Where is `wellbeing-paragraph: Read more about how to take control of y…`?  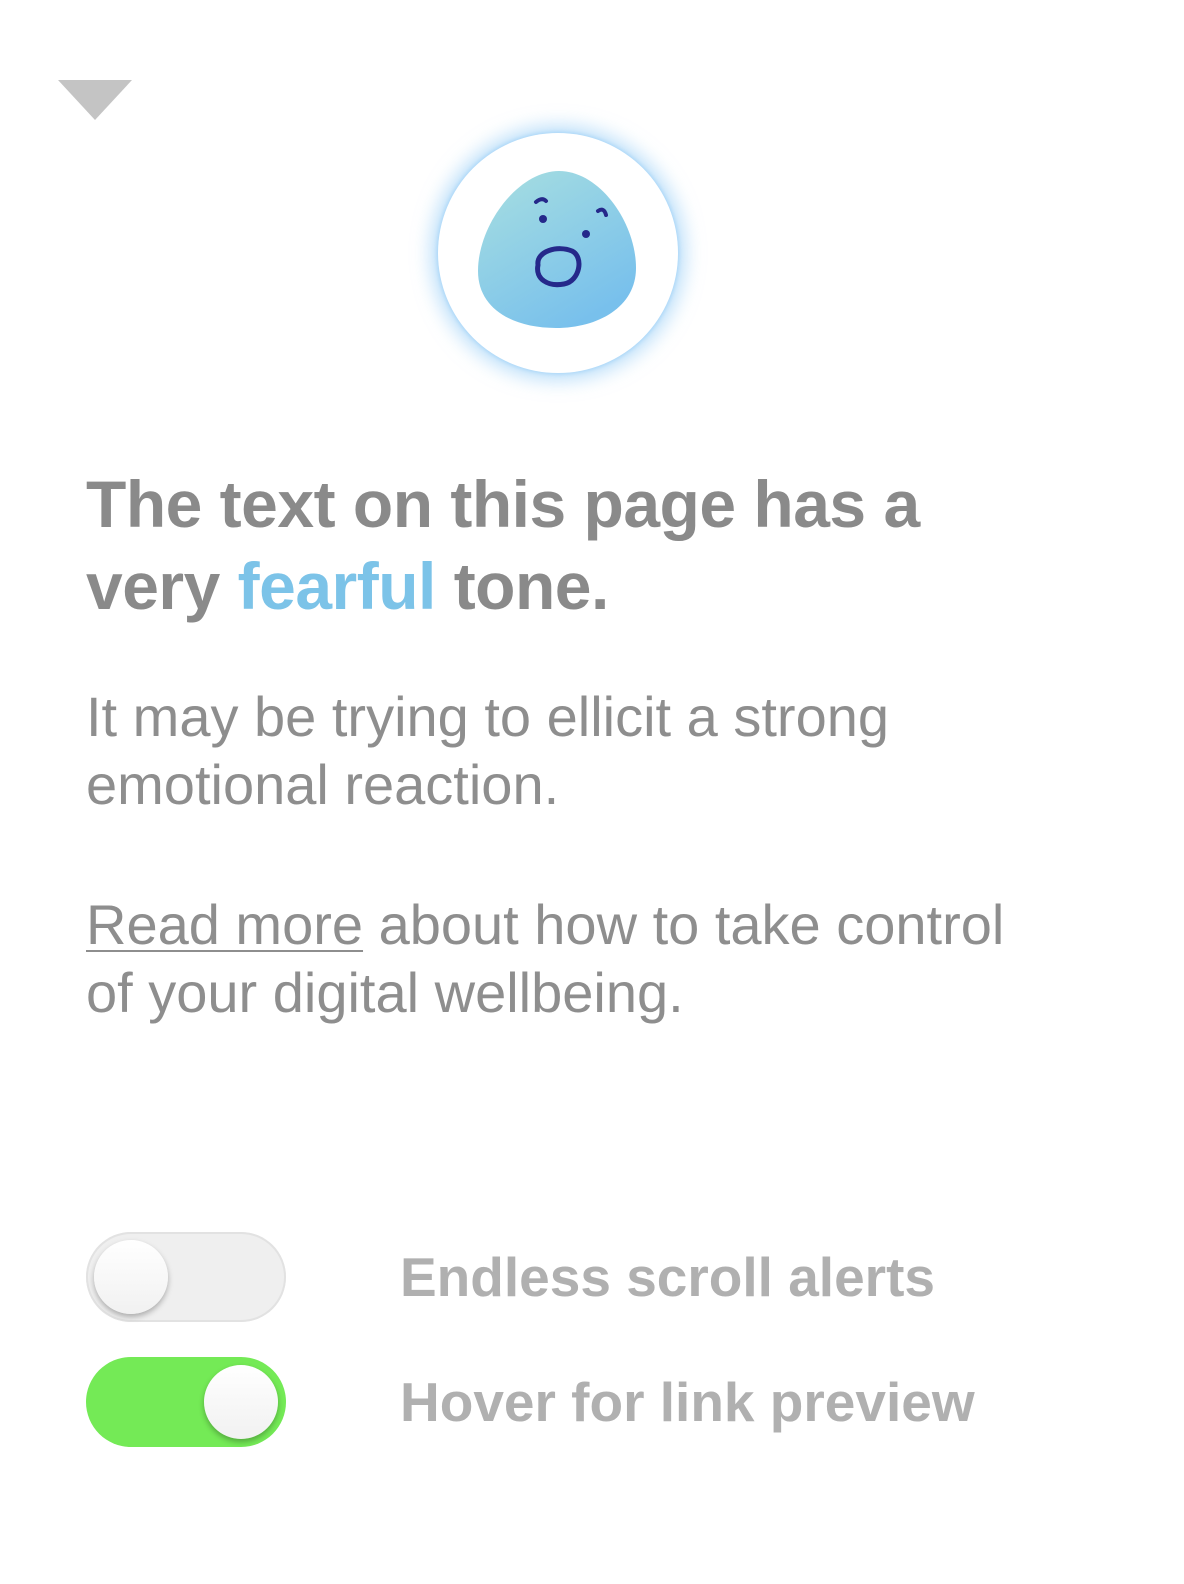
wellbeing-paragraph: Read more about how to take control of y… is located at coordinates (566, 959).